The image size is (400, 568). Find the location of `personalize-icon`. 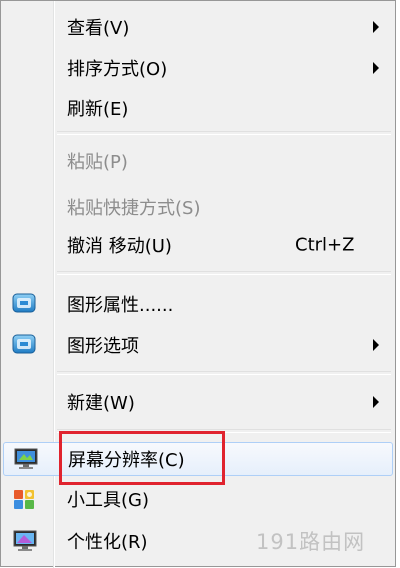

personalize-icon is located at coordinates (25, 541).